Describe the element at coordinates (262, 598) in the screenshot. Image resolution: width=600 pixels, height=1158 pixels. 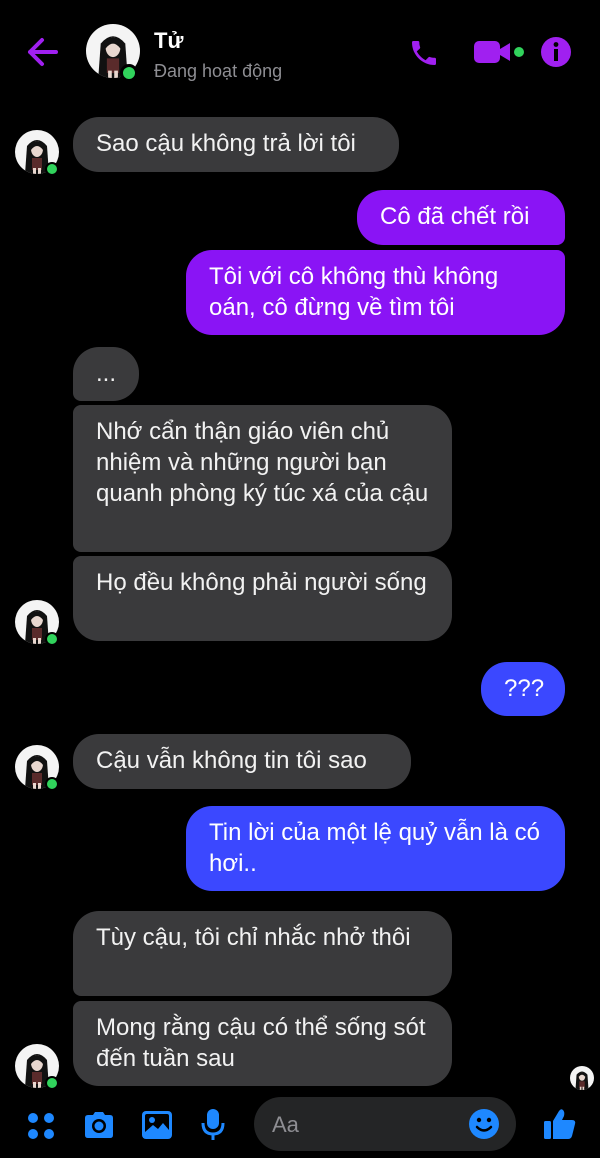
I see `message-incoming: Họ đều không phải người sống` at that location.